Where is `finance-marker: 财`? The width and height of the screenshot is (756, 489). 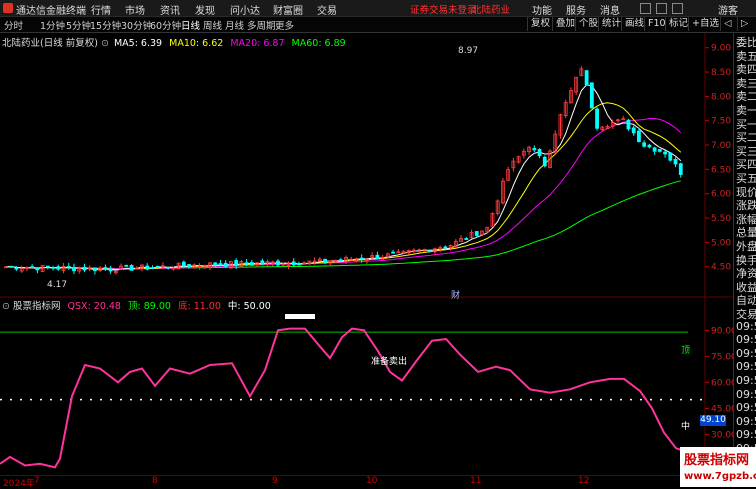 finance-marker: 财 is located at coordinates (455, 294).